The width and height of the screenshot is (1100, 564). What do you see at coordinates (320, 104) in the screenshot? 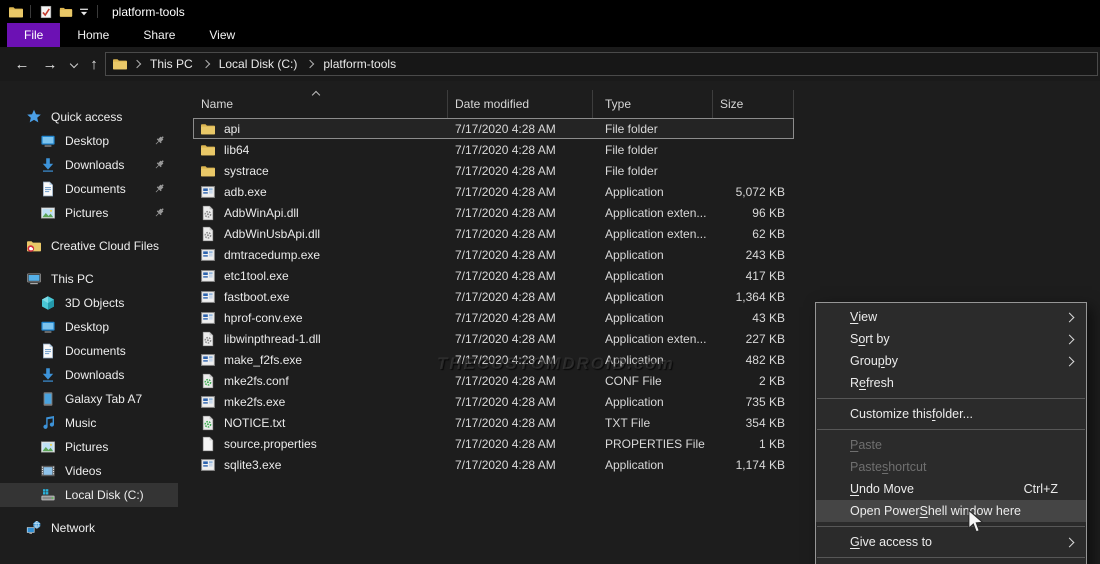
I see `column-header-name: Name` at bounding box center [320, 104].